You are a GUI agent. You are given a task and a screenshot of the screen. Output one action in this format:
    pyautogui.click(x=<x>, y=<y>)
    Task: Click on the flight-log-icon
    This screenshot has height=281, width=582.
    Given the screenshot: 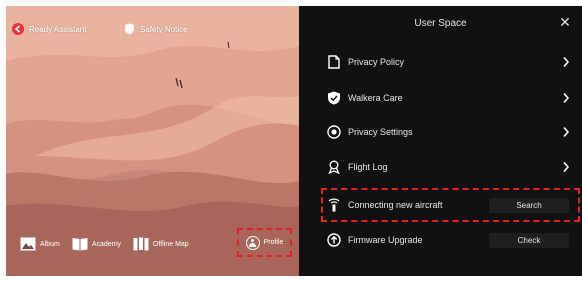 What is the action you would take?
    pyautogui.click(x=334, y=167)
    